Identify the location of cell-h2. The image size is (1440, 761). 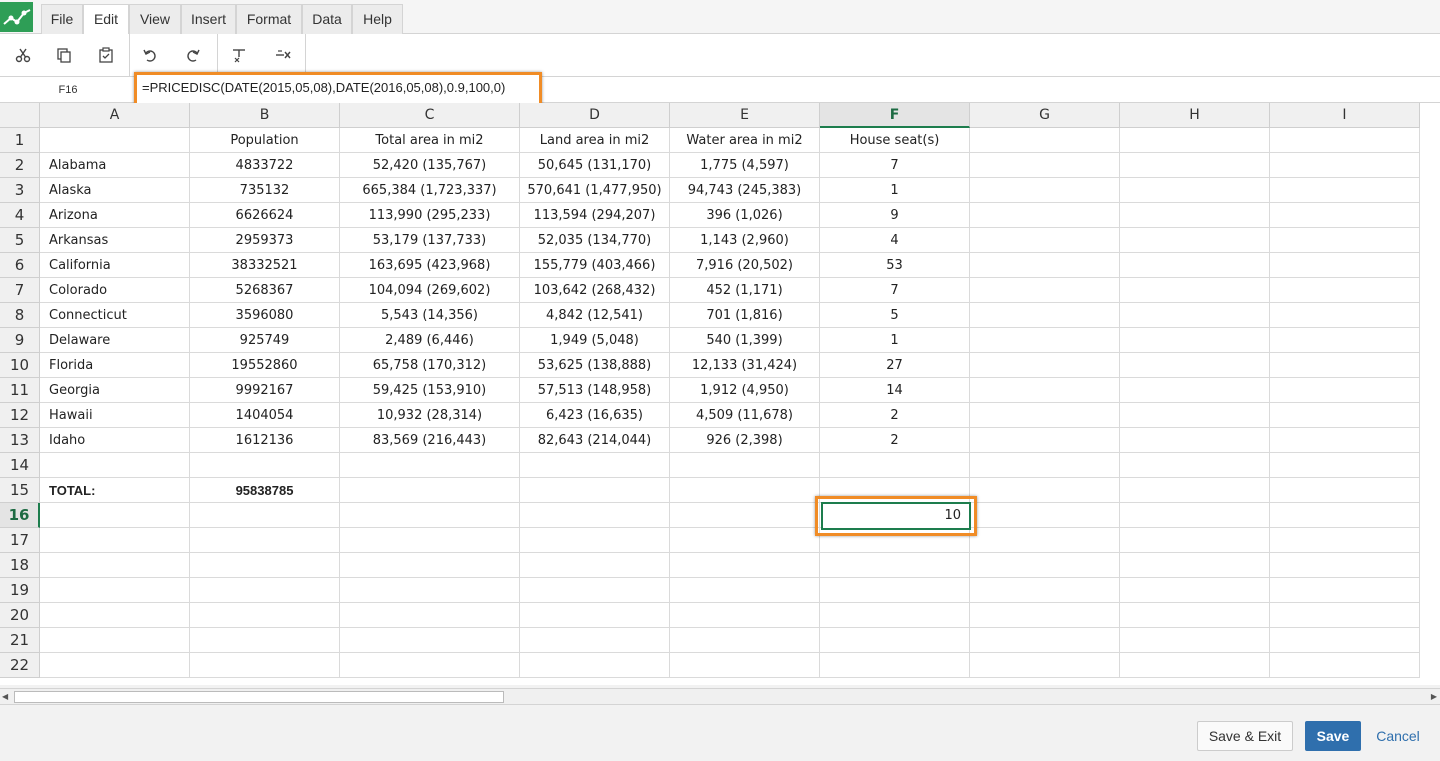
(1195, 165).